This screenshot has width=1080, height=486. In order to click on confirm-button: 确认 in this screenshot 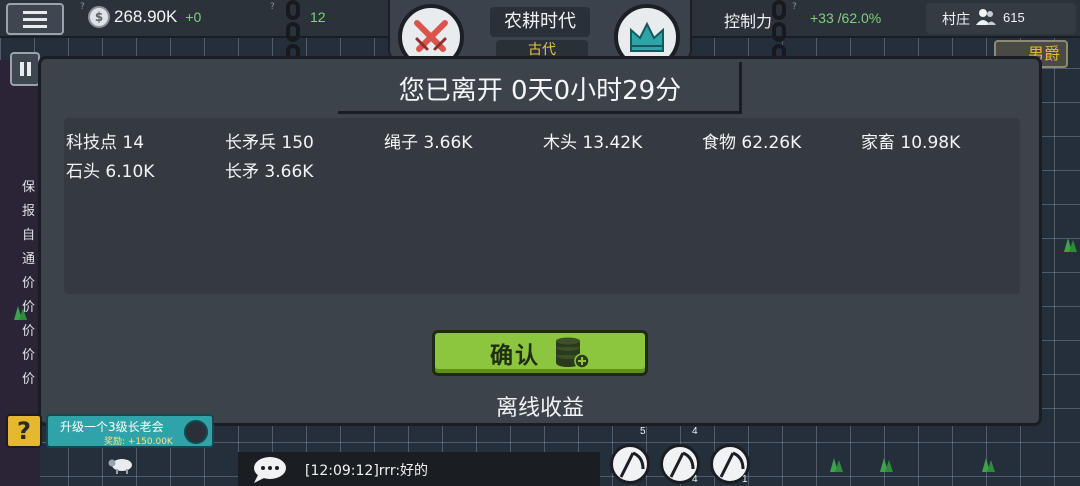, I will do `click(540, 353)`.